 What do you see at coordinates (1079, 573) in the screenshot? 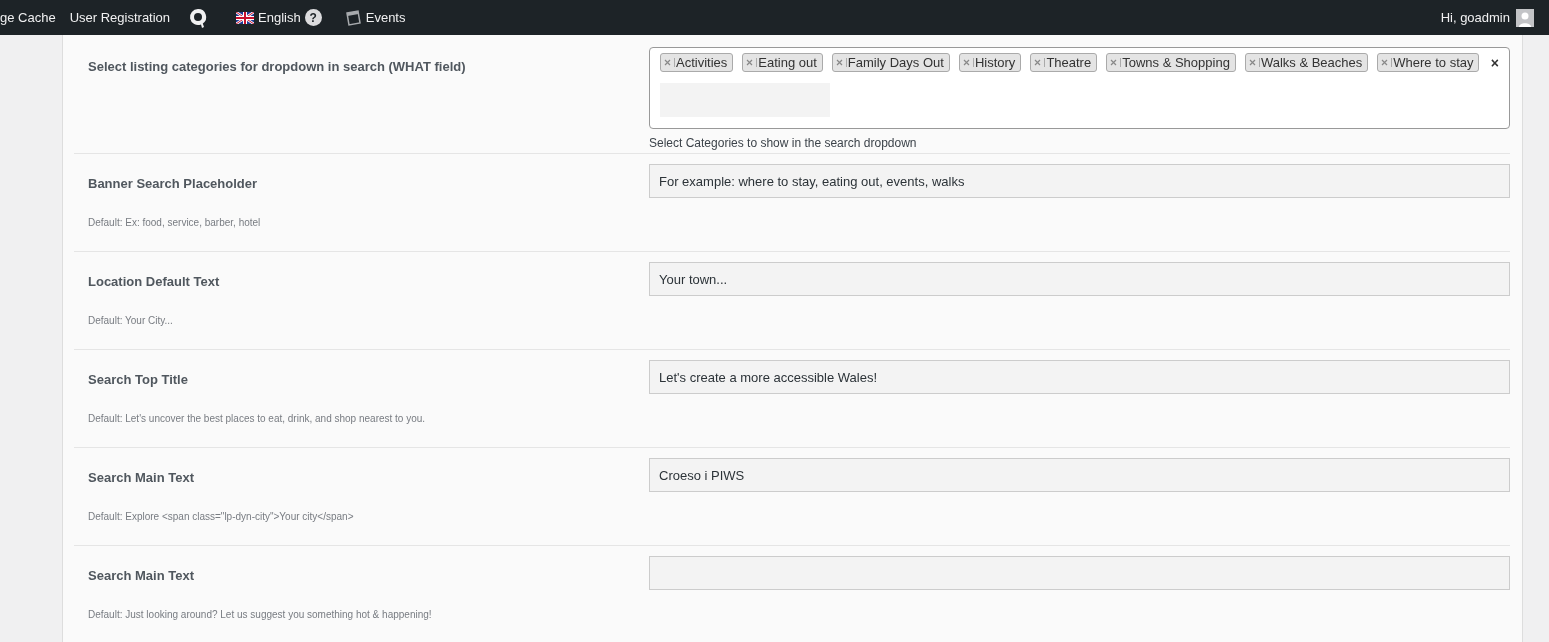
I see `text-input` at bounding box center [1079, 573].